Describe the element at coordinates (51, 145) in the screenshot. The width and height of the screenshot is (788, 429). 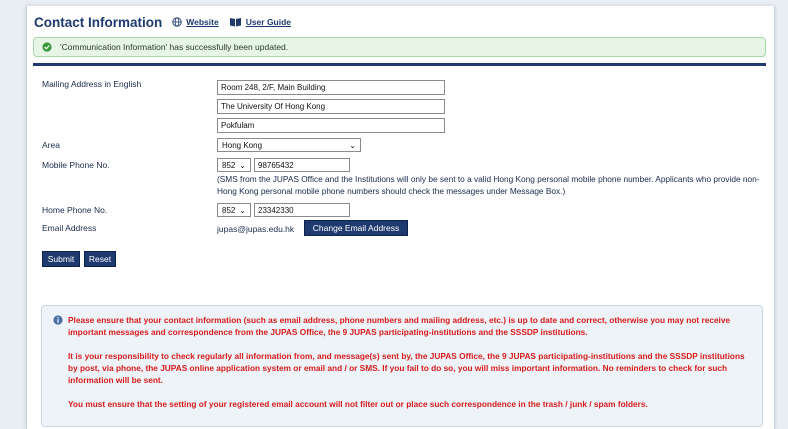
I see `area-label: Area` at that location.